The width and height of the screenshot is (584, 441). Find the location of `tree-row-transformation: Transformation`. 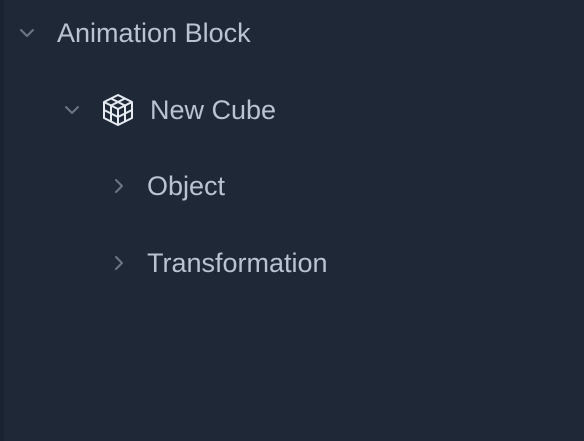

tree-row-transformation: Transformation is located at coordinates (219, 263).